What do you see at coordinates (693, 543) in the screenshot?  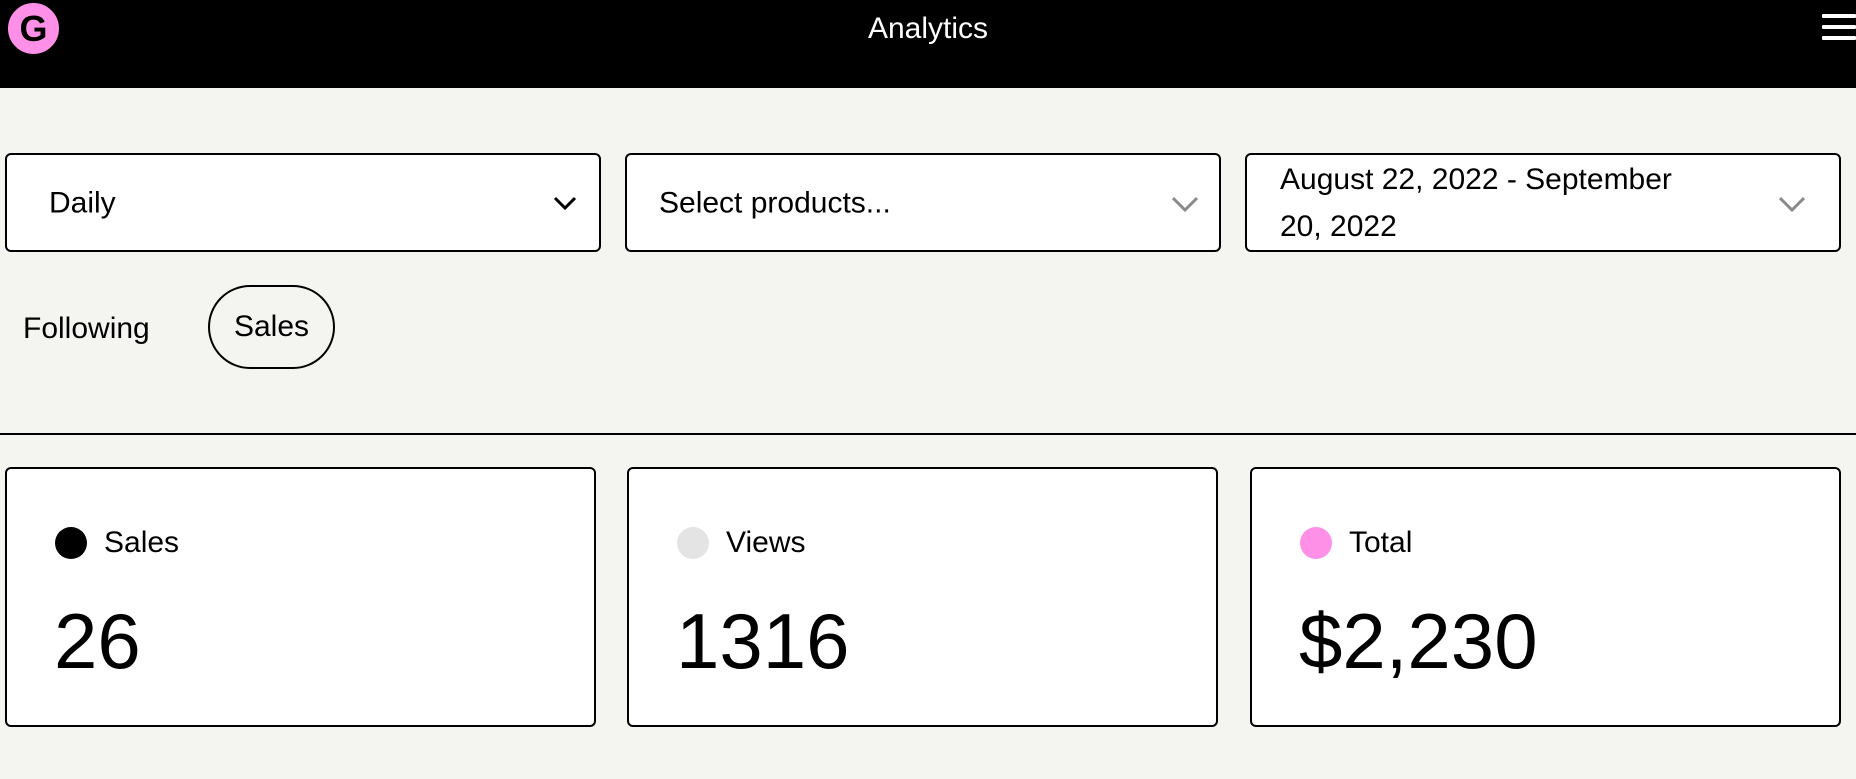 I see `views-dot-icon` at bounding box center [693, 543].